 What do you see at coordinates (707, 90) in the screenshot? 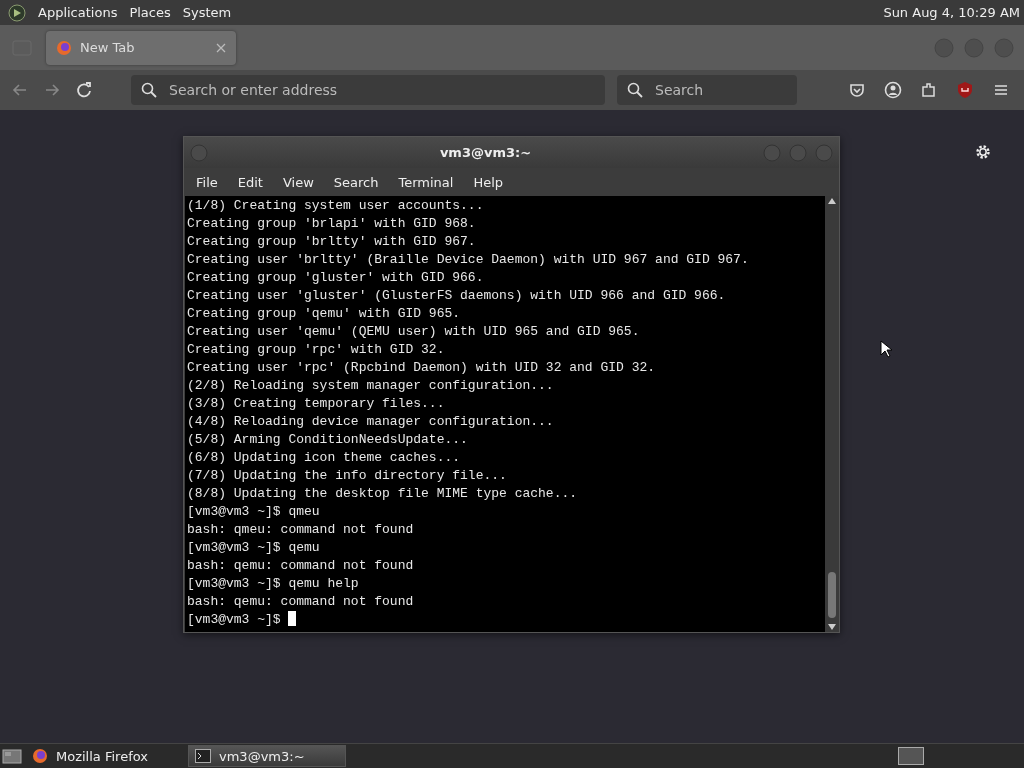
I see `search-field: Search` at bounding box center [707, 90].